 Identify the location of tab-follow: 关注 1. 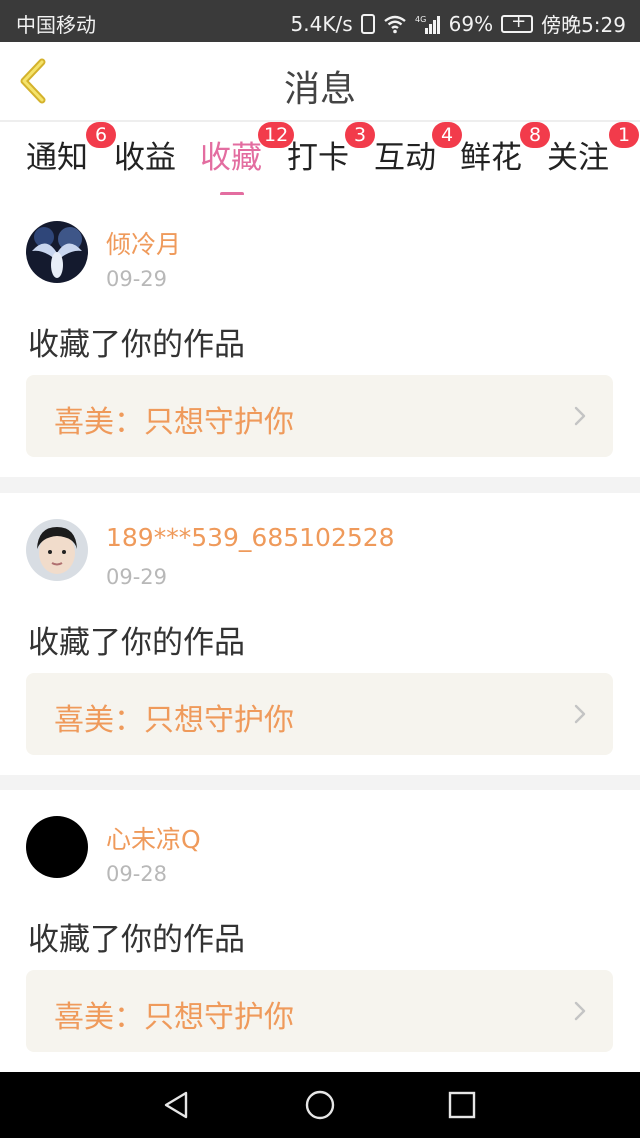
(593, 157).